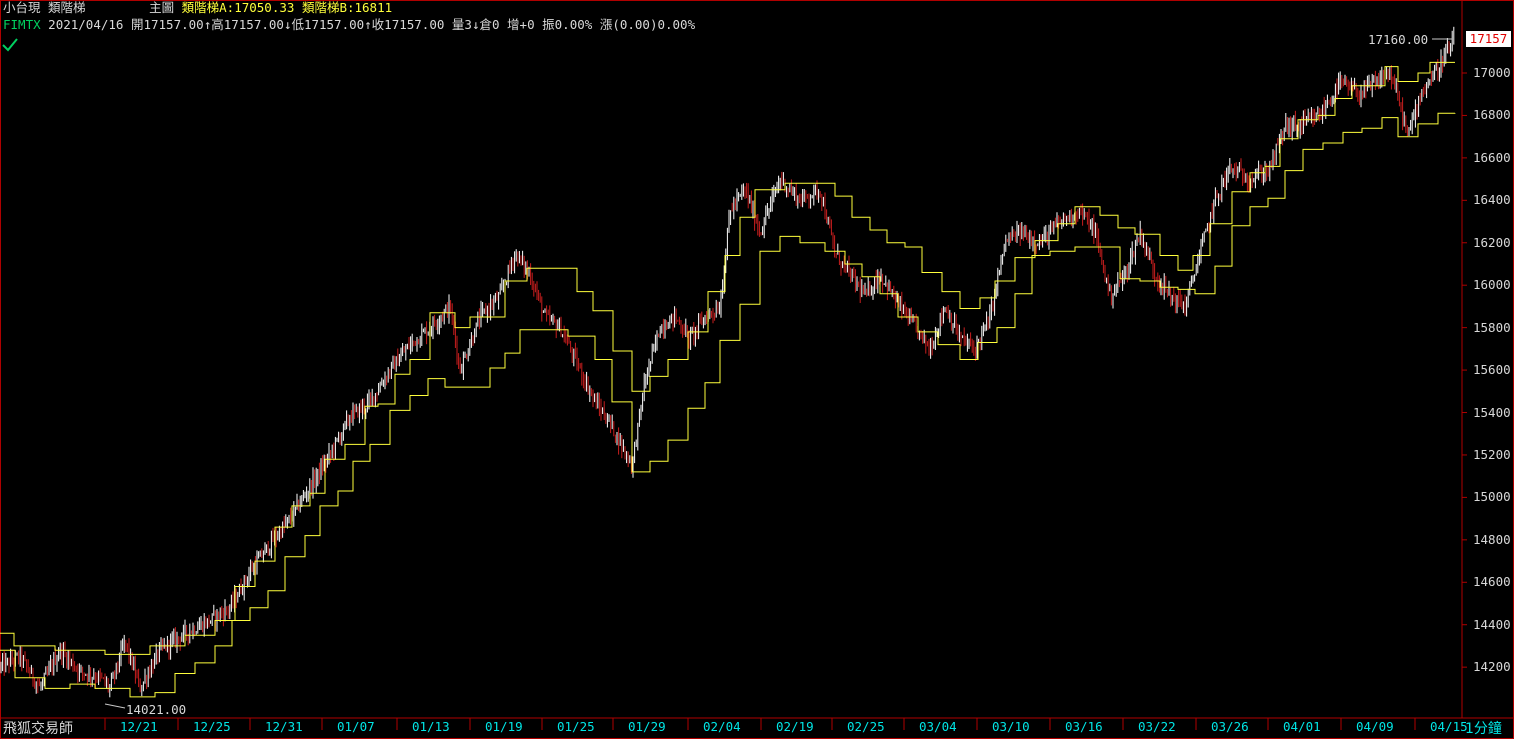 Image resolution: width=1514 pixels, height=739 pixels. What do you see at coordinates (115, 706) in the screenshot?
I see `low-marker-line` at bounding box center [115, 706].